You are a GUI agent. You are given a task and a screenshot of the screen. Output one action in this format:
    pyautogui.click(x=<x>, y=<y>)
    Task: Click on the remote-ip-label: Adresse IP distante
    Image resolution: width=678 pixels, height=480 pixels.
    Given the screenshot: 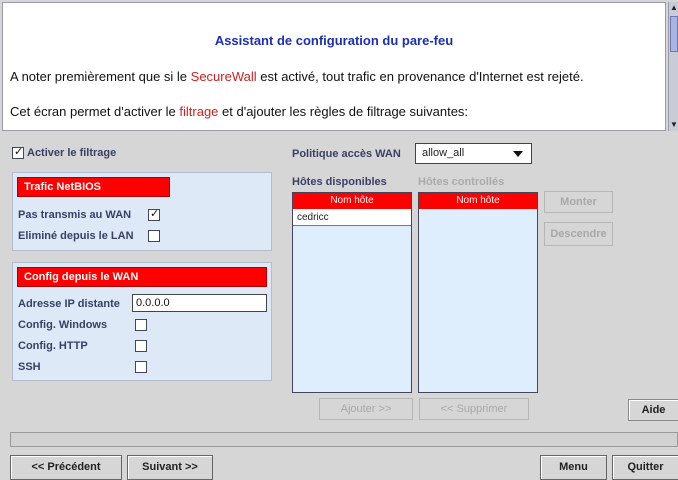 What is the action you would take?
    pyautogui.click(x=69, y=304)
    